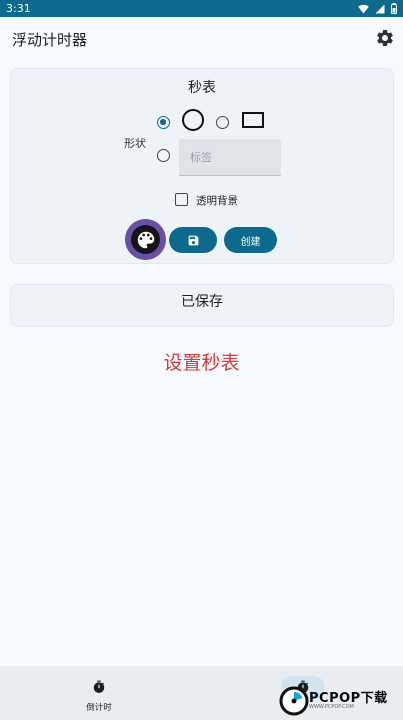 The height and width of the screenshot is (720, 403). Describe the element at coordinates (217, 201) in the screenshot. I see `transparent-background-label: 透明背景` at that location.